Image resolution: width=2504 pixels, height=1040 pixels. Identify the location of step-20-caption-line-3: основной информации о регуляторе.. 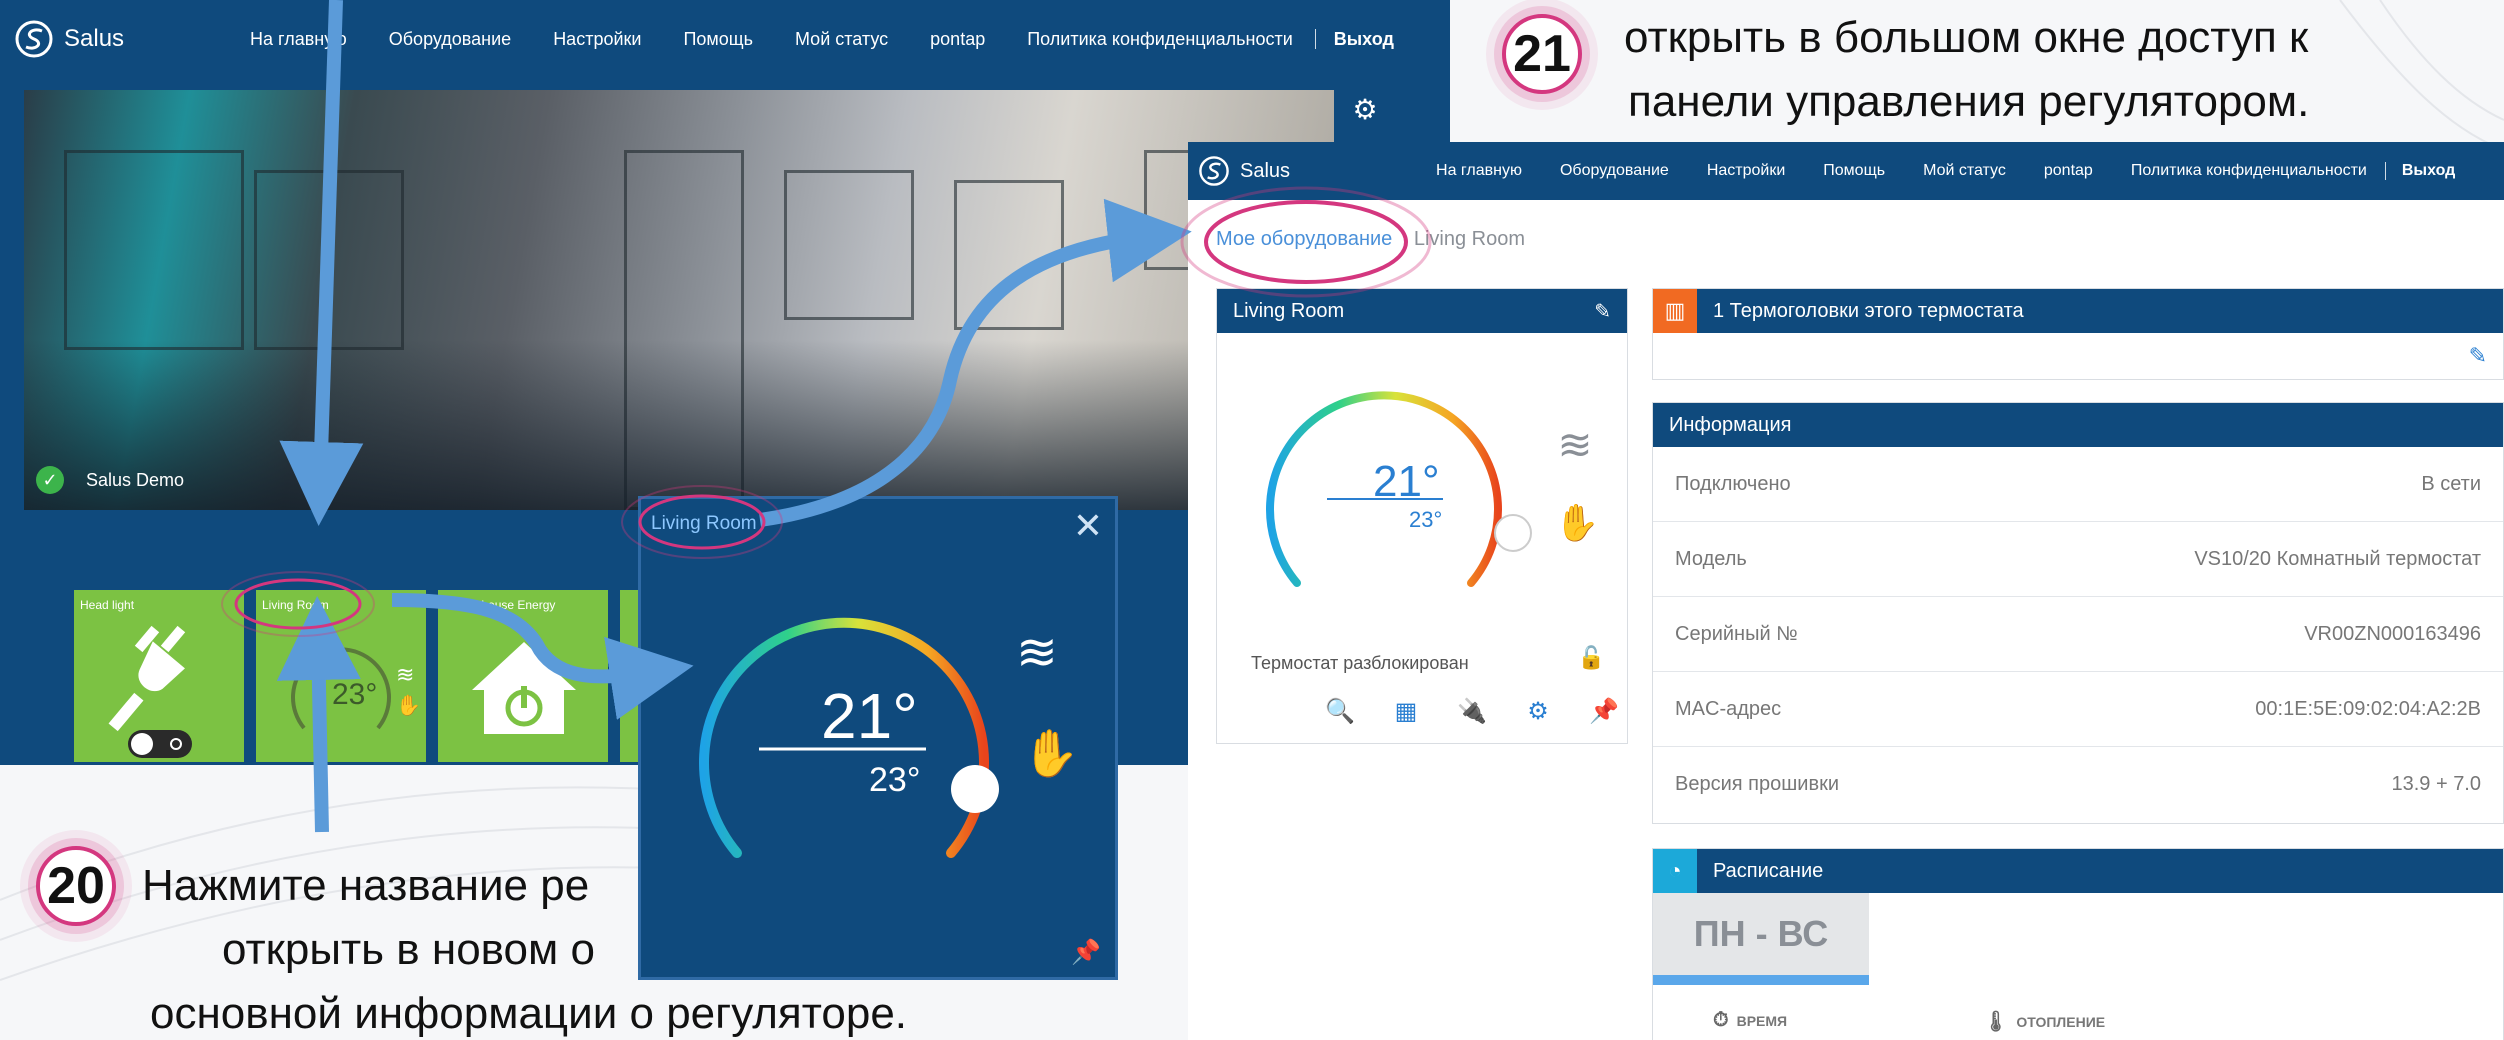
(529, 1013).